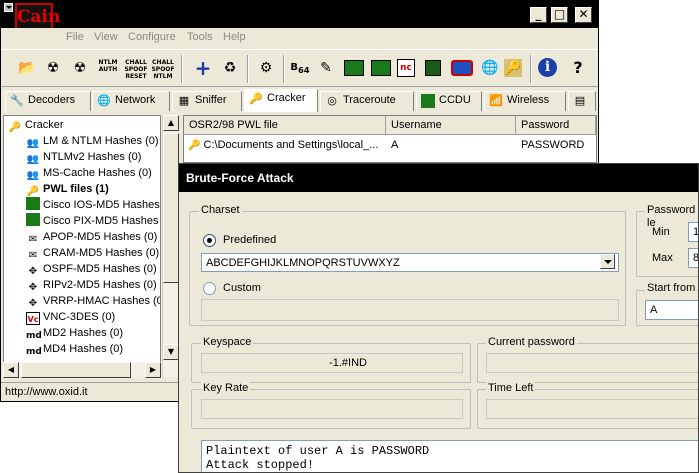 The image size is (699, 473). Describe the element at coordinates (410, 262) in the screenshot. I see `charset-combobox: ABCDEFGHIJKLMNOPQRSTUVWXYZ` at that location.